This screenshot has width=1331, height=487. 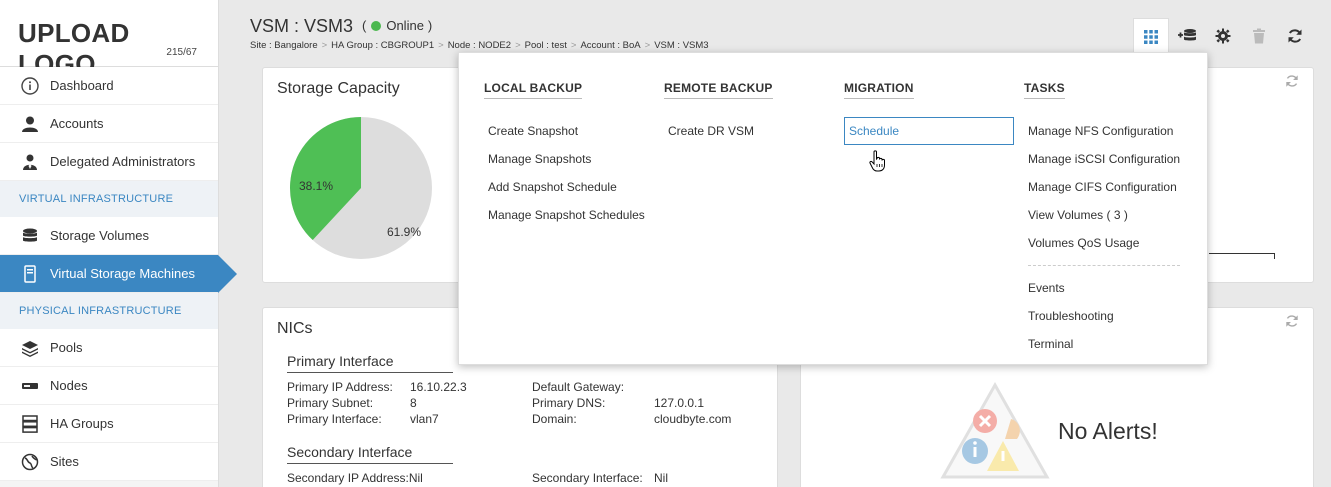 I want to click on status-badge: (Online), so click(x=397, y=25).